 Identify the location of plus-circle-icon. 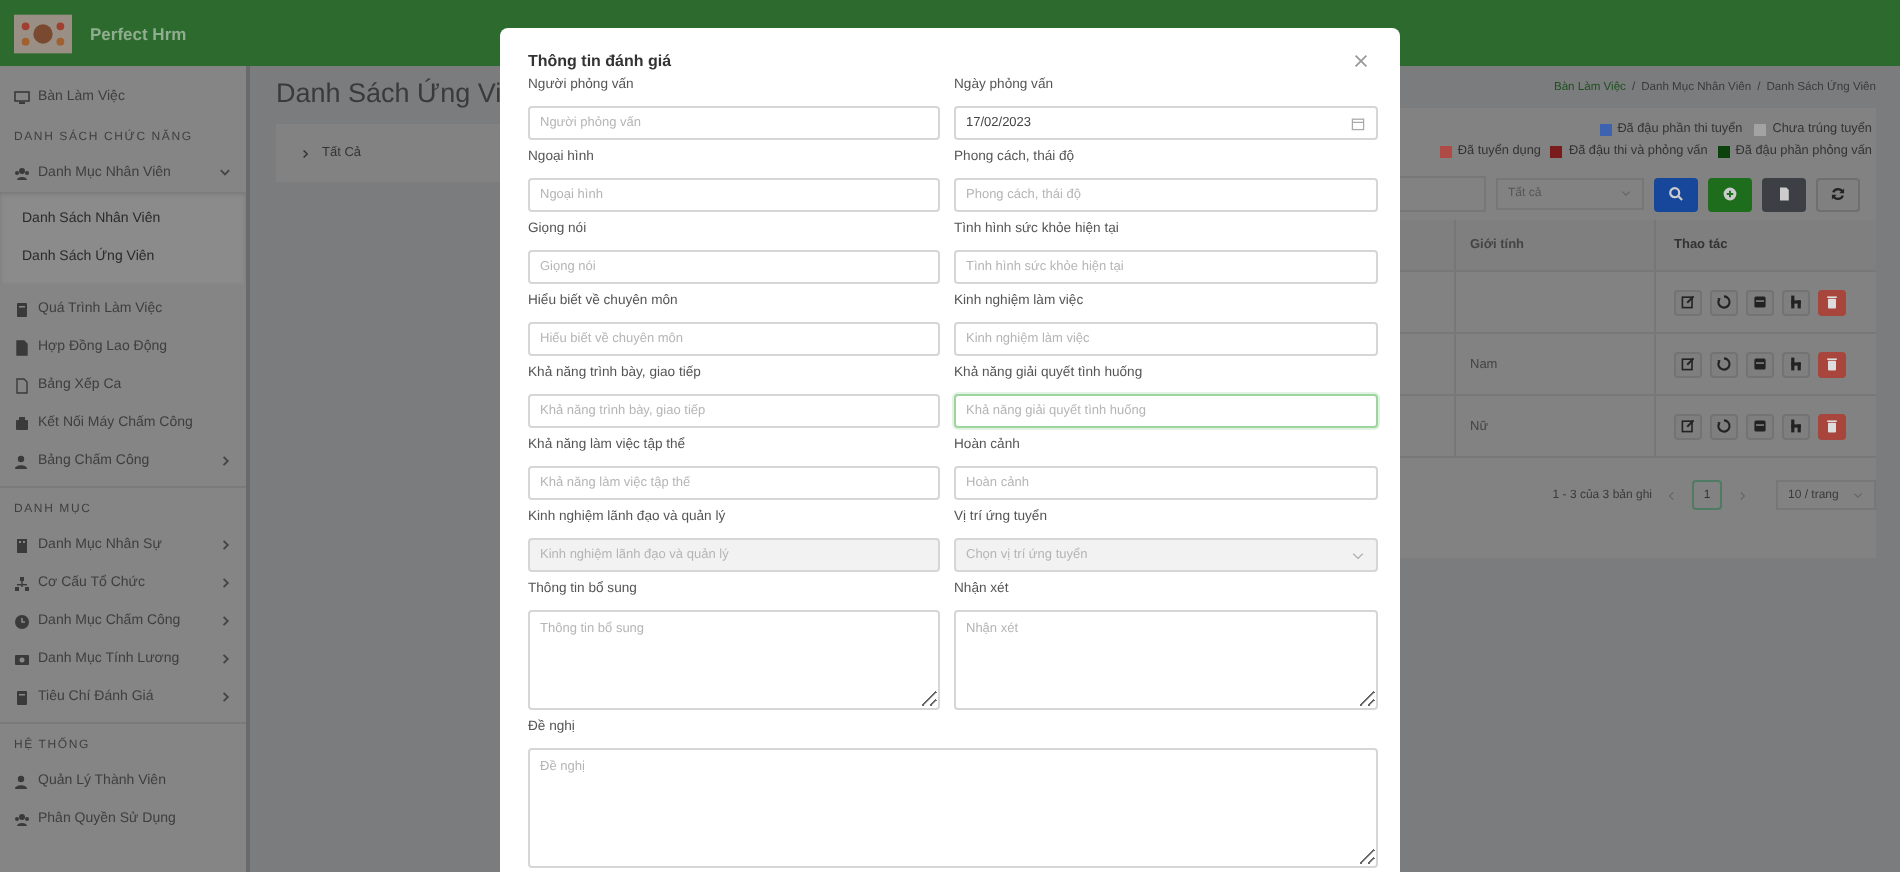
(1730, 194).